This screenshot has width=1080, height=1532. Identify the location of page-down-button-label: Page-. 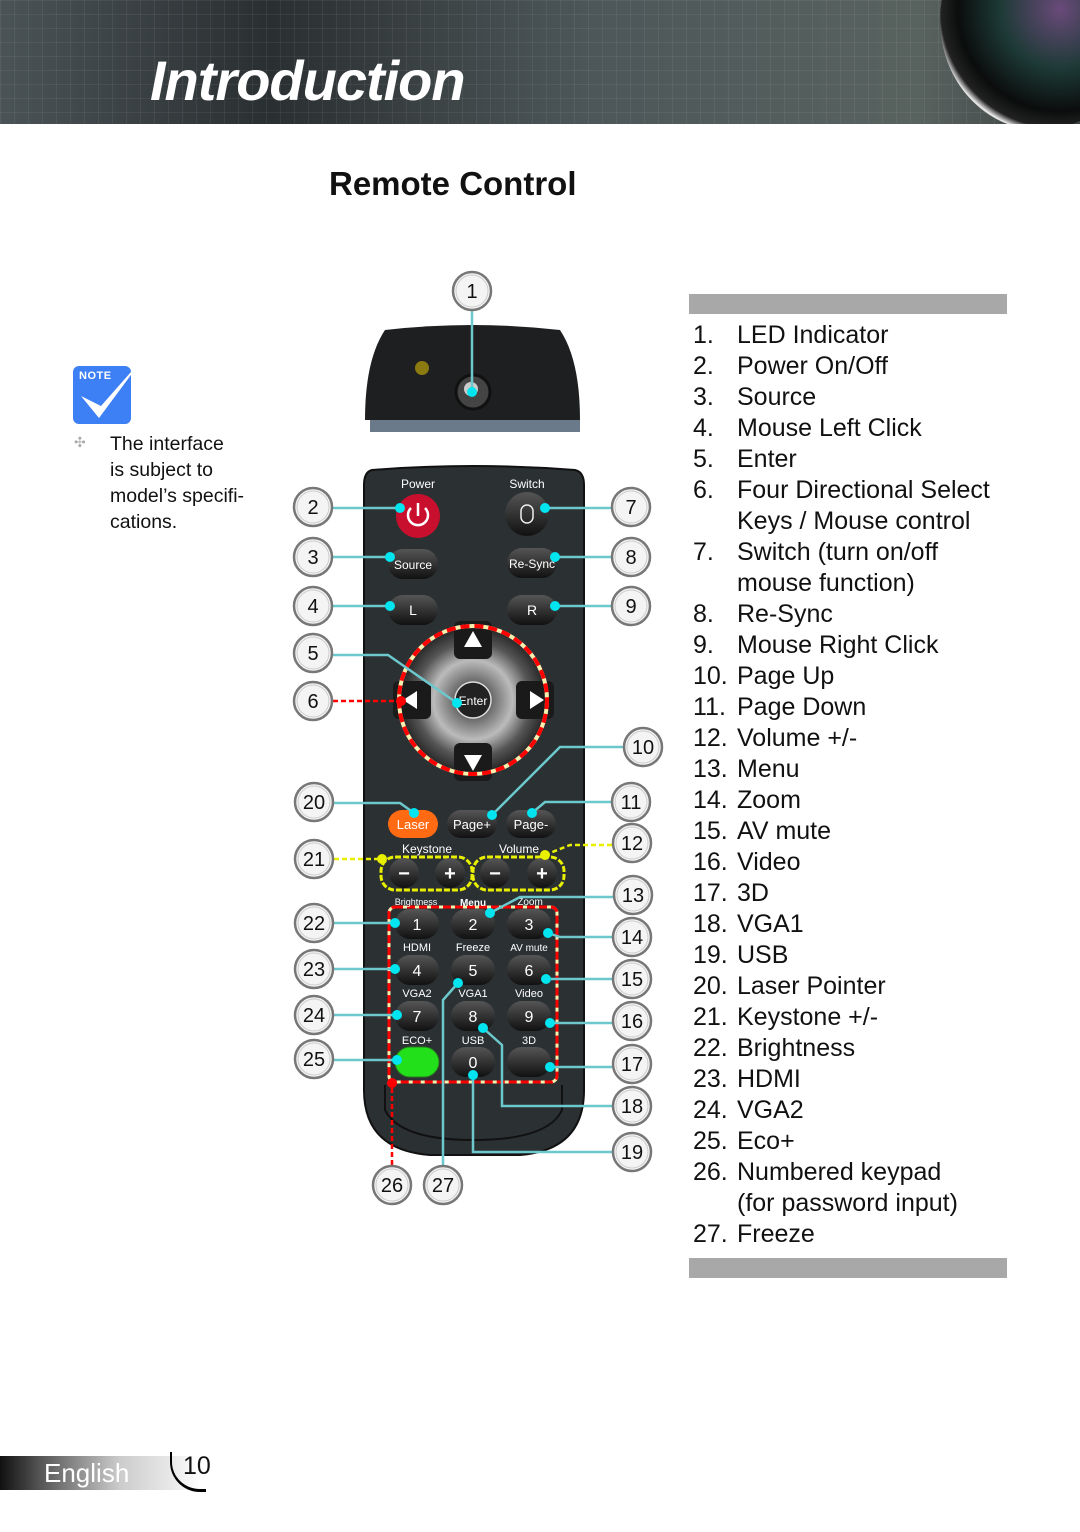
(531, 824).